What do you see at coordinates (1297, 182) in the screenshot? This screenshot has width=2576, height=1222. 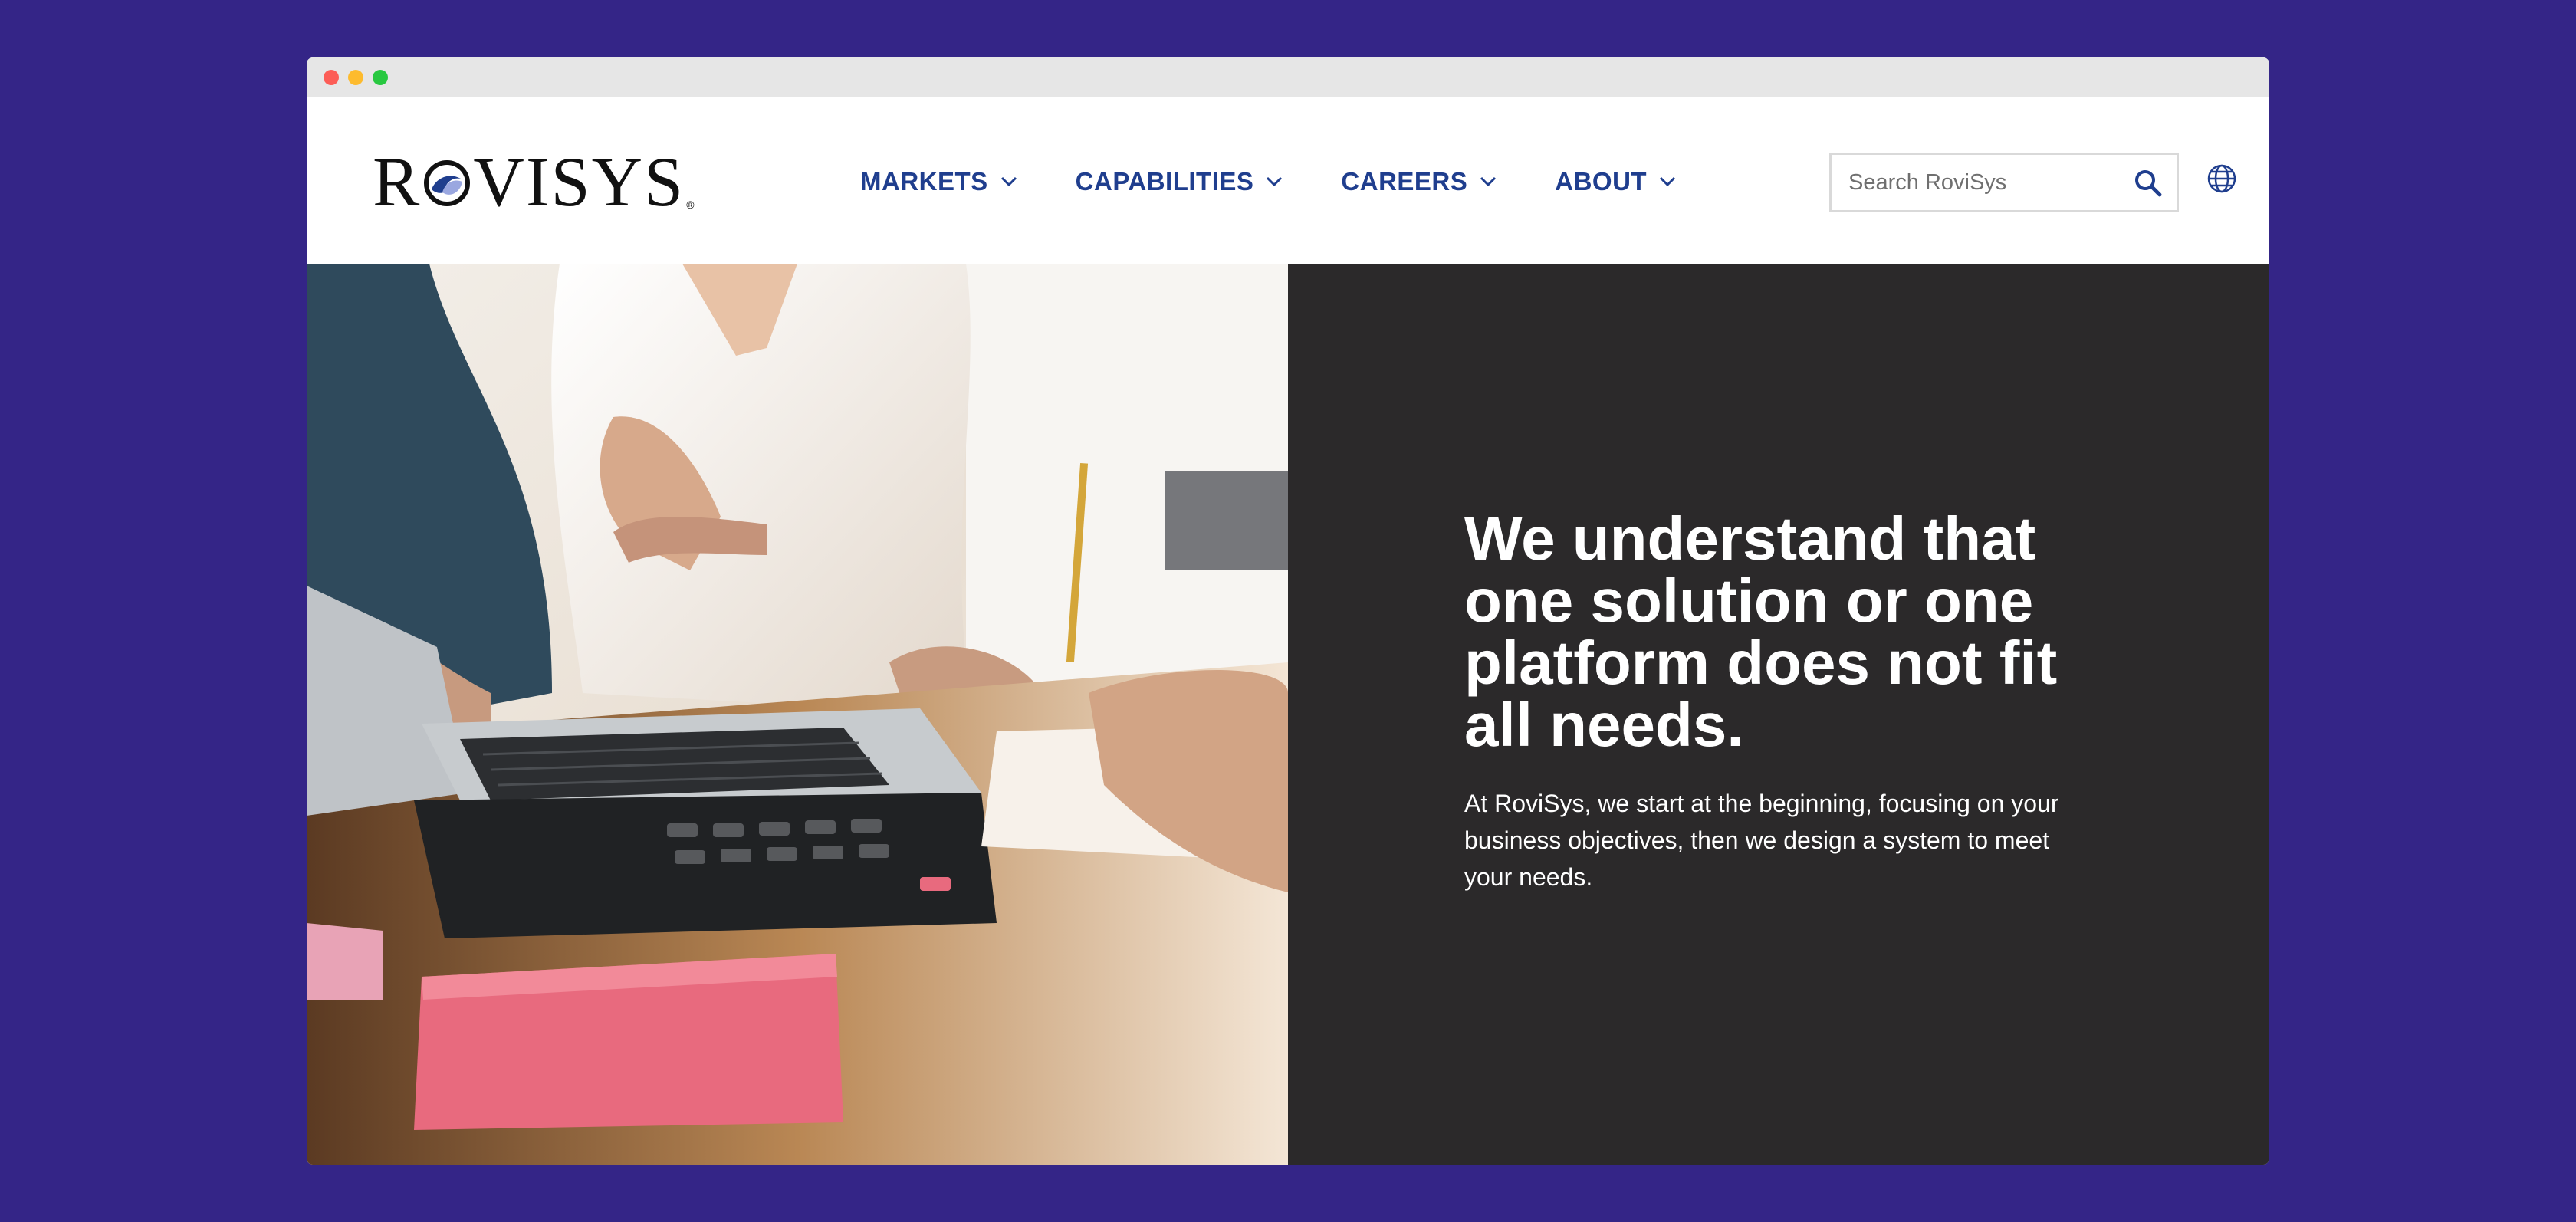 I see `main-nav: MARKETS CAPABILITIES CAREERS ABOUT` at bounding box center [1297, 182].